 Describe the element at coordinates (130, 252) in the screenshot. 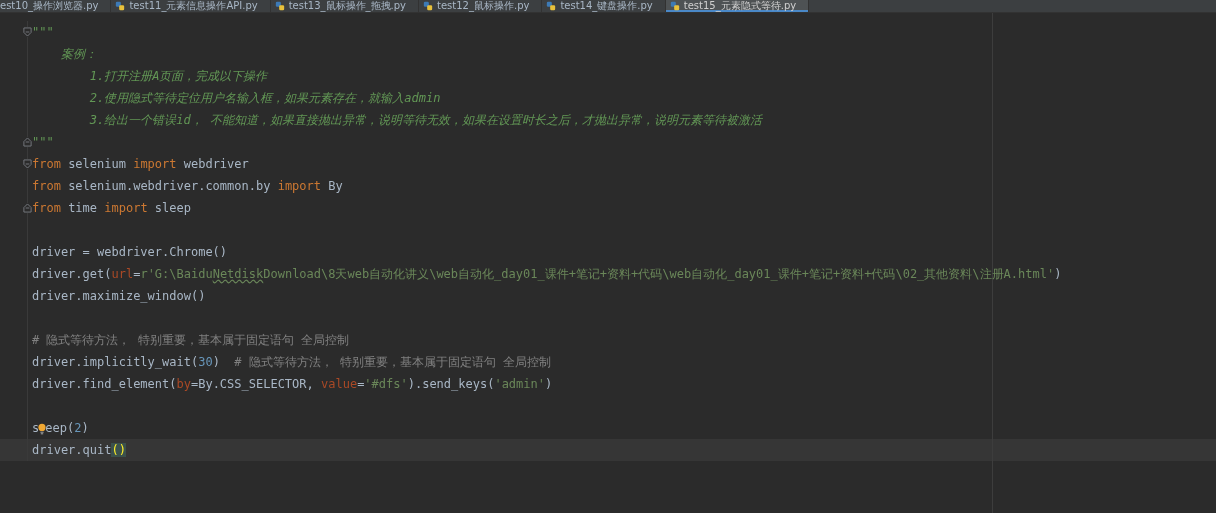

I see `code-text: driver = webdriver.Chrome()` at that location.